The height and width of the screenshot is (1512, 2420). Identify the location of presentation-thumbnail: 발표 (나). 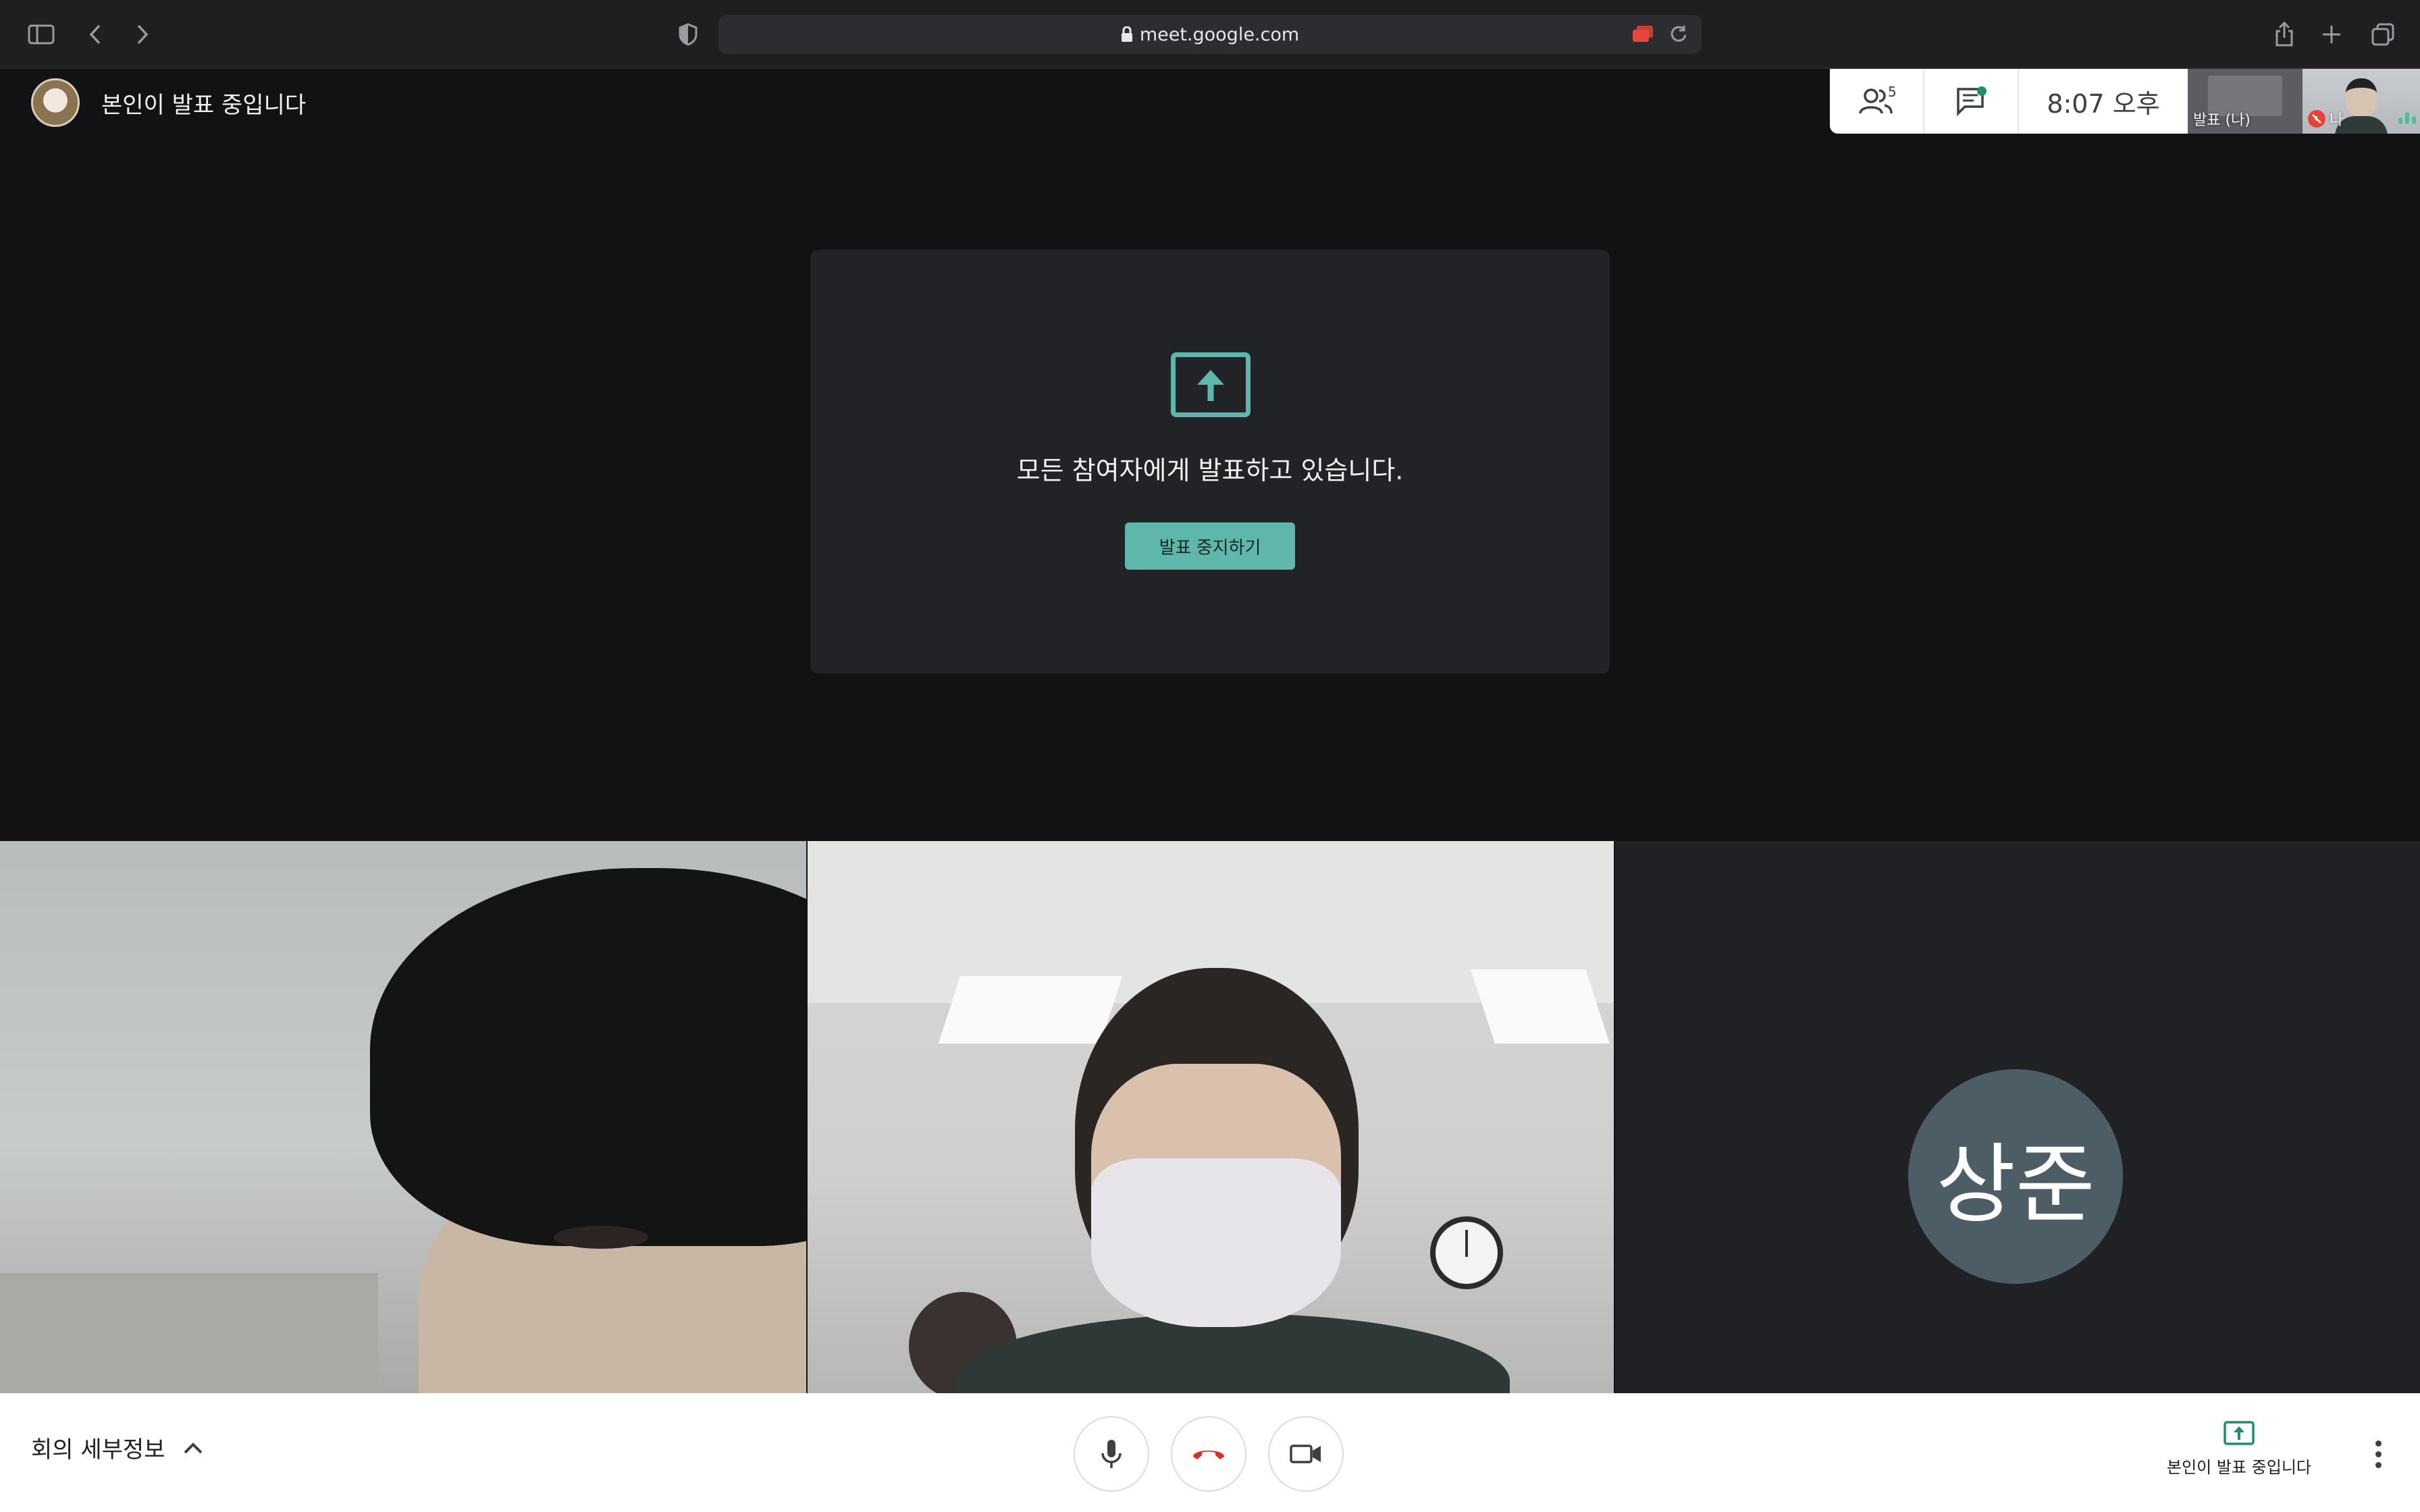
(2245, 101).